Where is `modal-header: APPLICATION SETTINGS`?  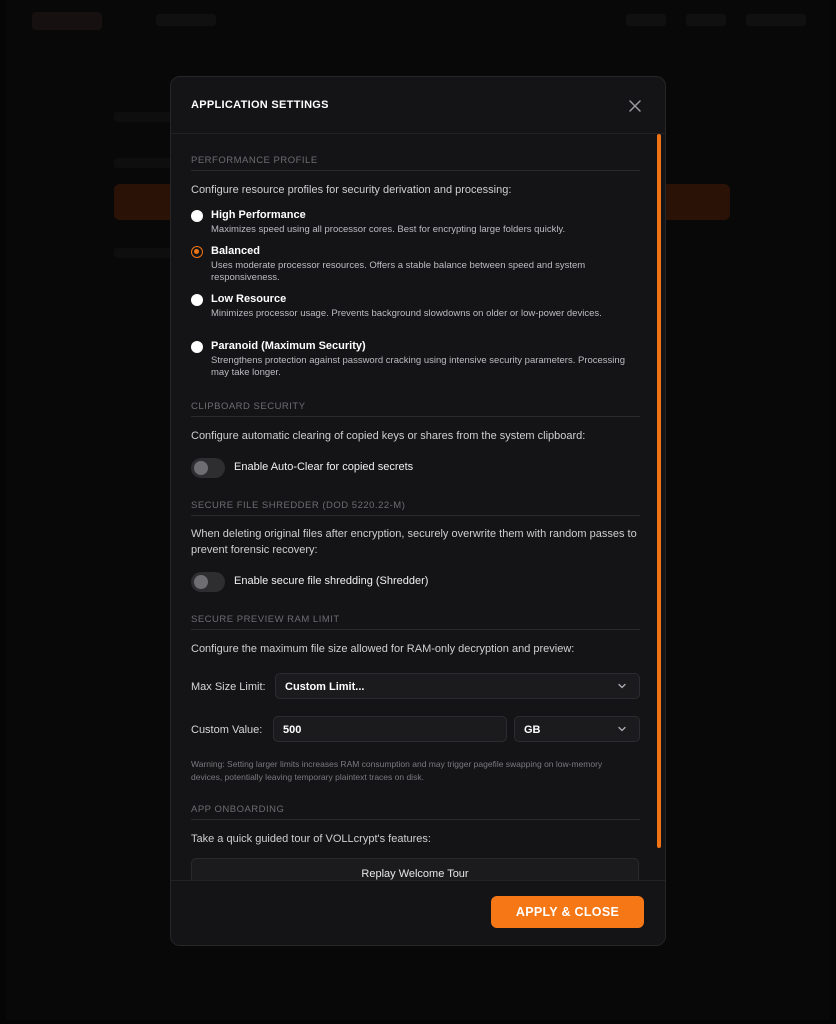 modal-header: APPLICATION SETTINGS is located at coordinates (418, 105).